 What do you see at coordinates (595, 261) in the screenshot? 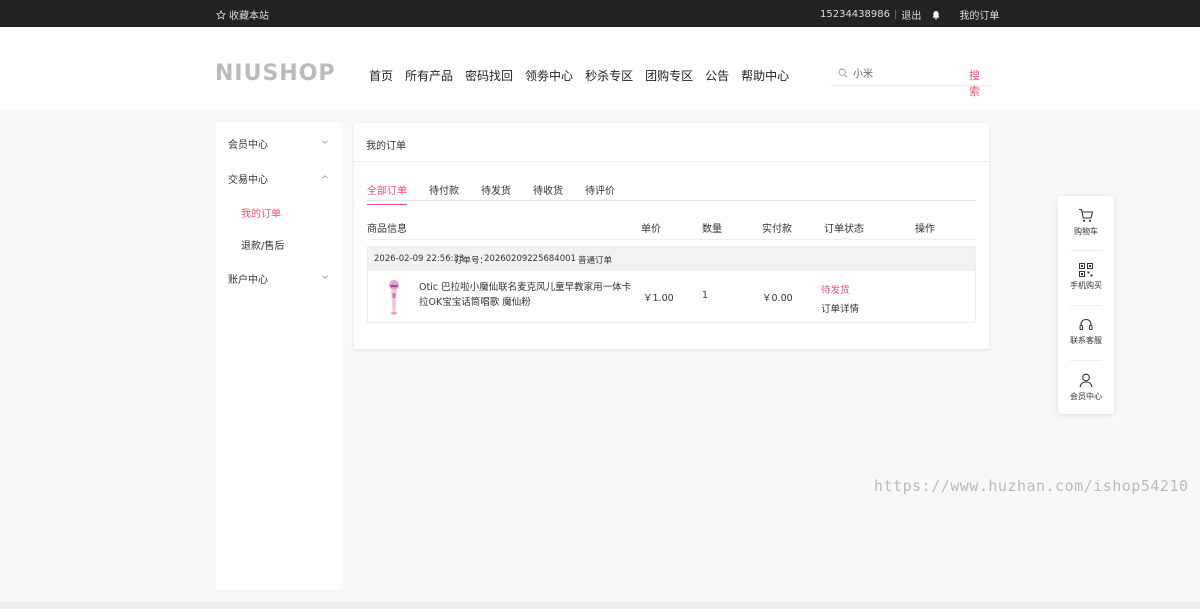
I see `order-type: 普通订单` at bounding box center [595, 261].